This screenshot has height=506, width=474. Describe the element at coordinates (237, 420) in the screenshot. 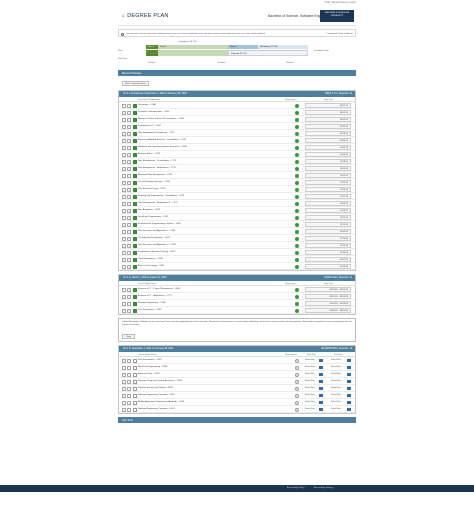

I see `next-term-header: Next Term` at that location.